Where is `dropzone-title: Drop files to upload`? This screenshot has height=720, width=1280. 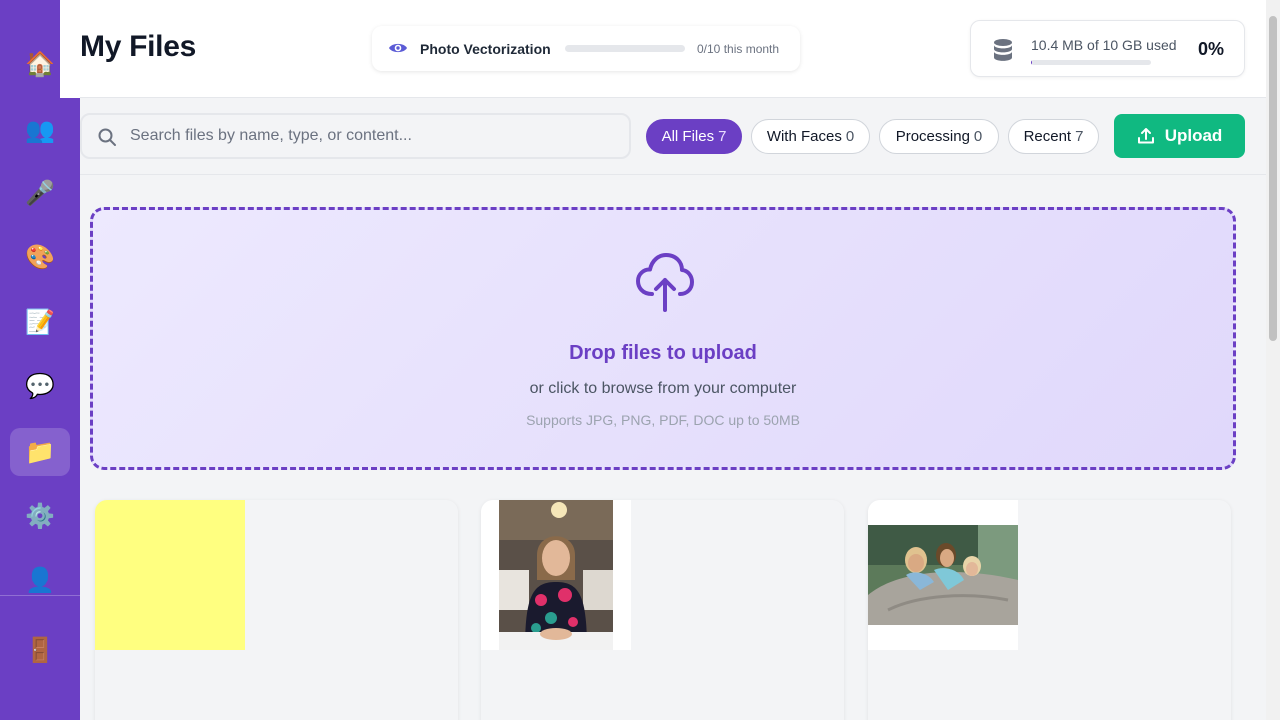 dropzone-title: Drop files to upload is located at coordinates (663, 353).